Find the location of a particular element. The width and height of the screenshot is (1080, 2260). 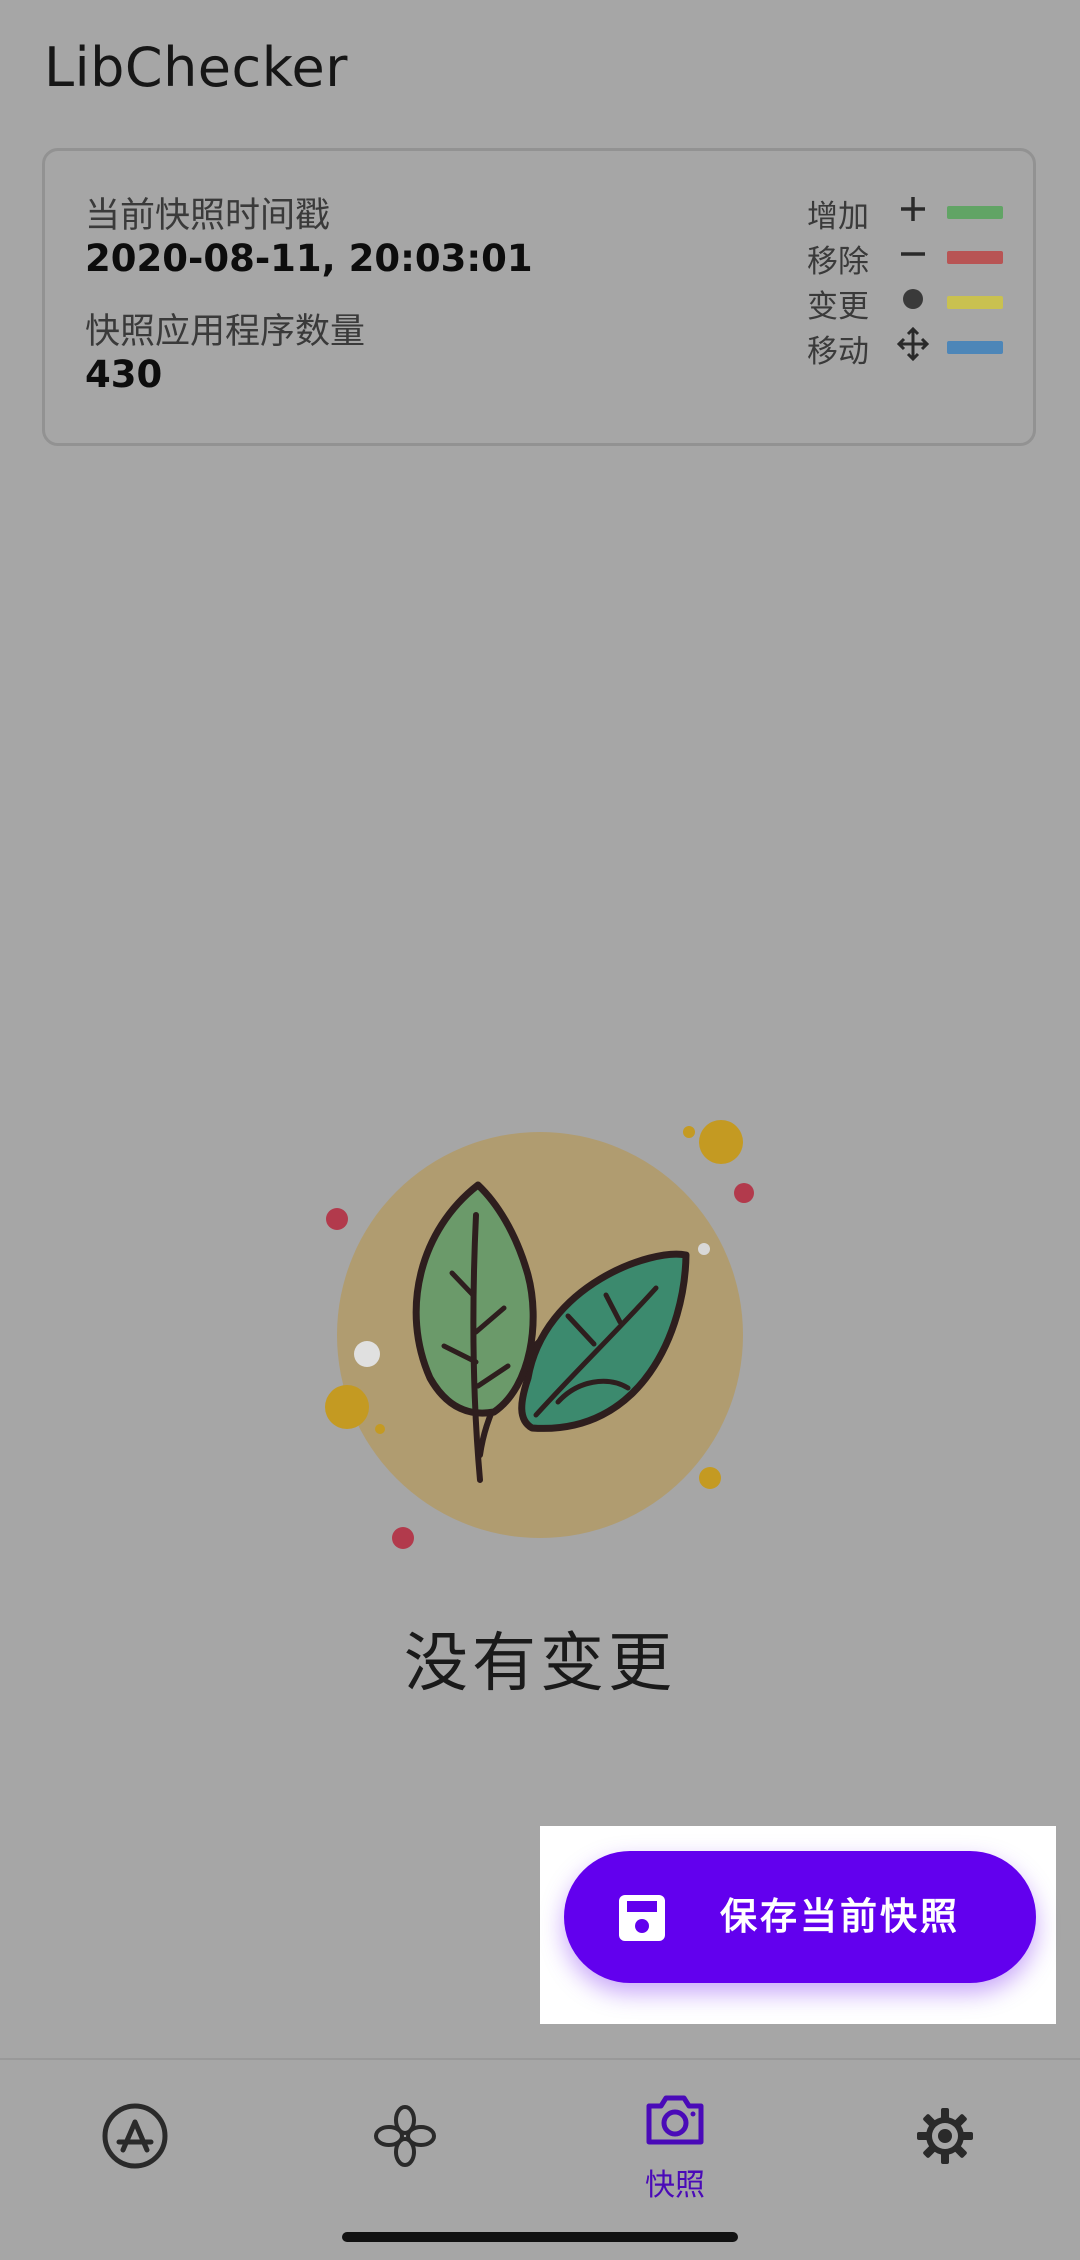

legend-bar-moved is located at coordinates (975, 347).